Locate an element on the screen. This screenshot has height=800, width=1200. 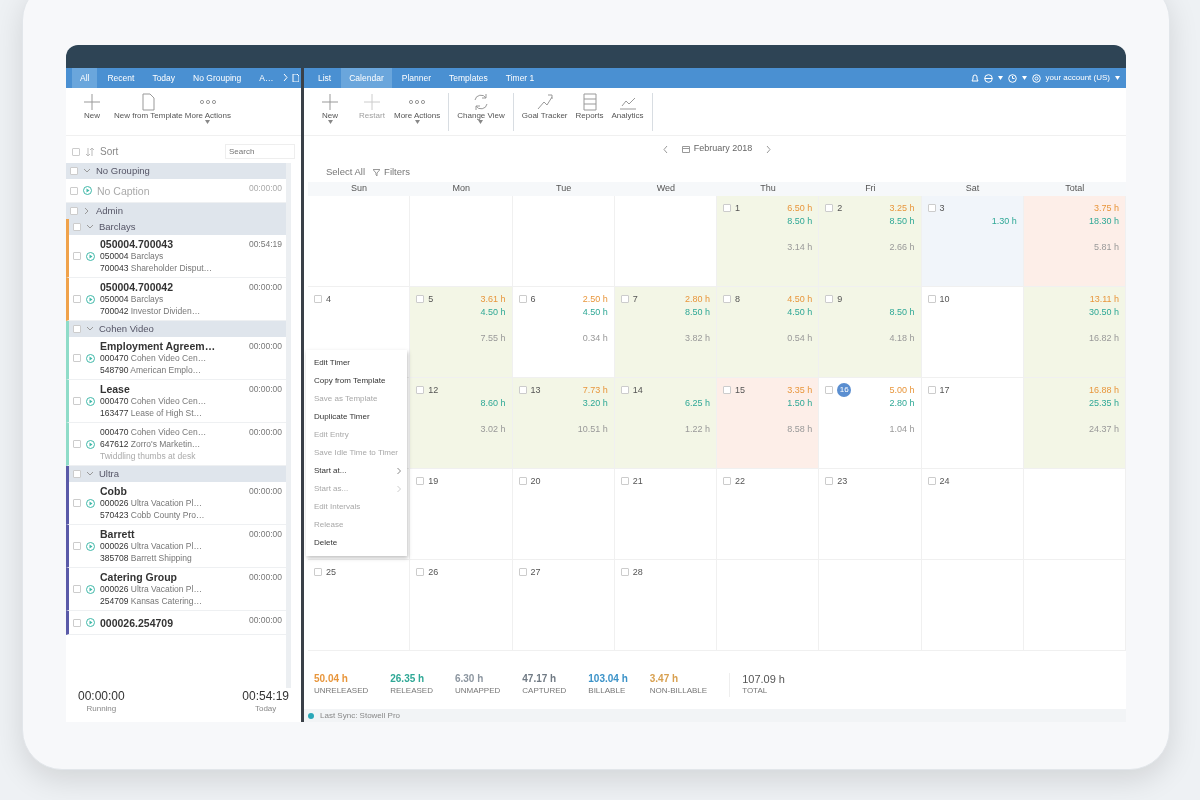
timer-row: 050004.700043 050004 Barclays 700043 Shareholder Disput… 00:54:19 is located at coordinates (176, 256).